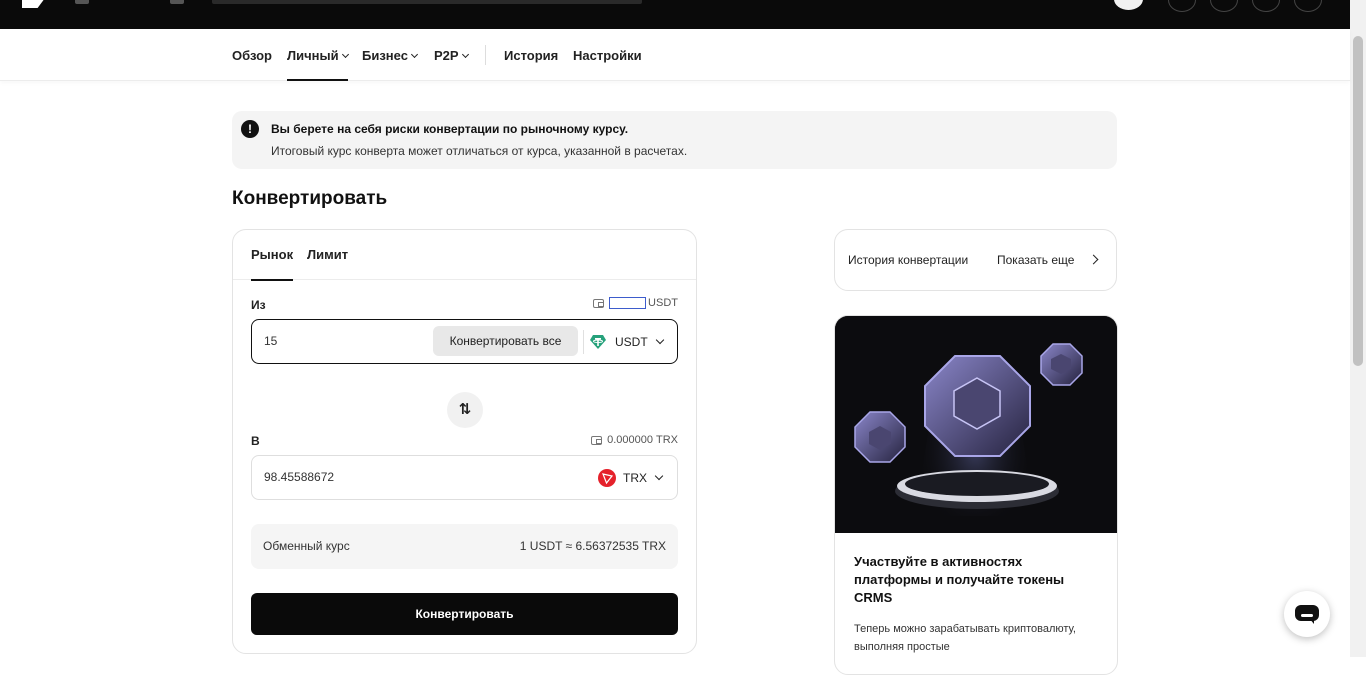 Image resolution: width=1366 pixels, height=675 pixels. Describe the element at coordinates (675, 14) in the screenshot. I see `top-header` at that location.